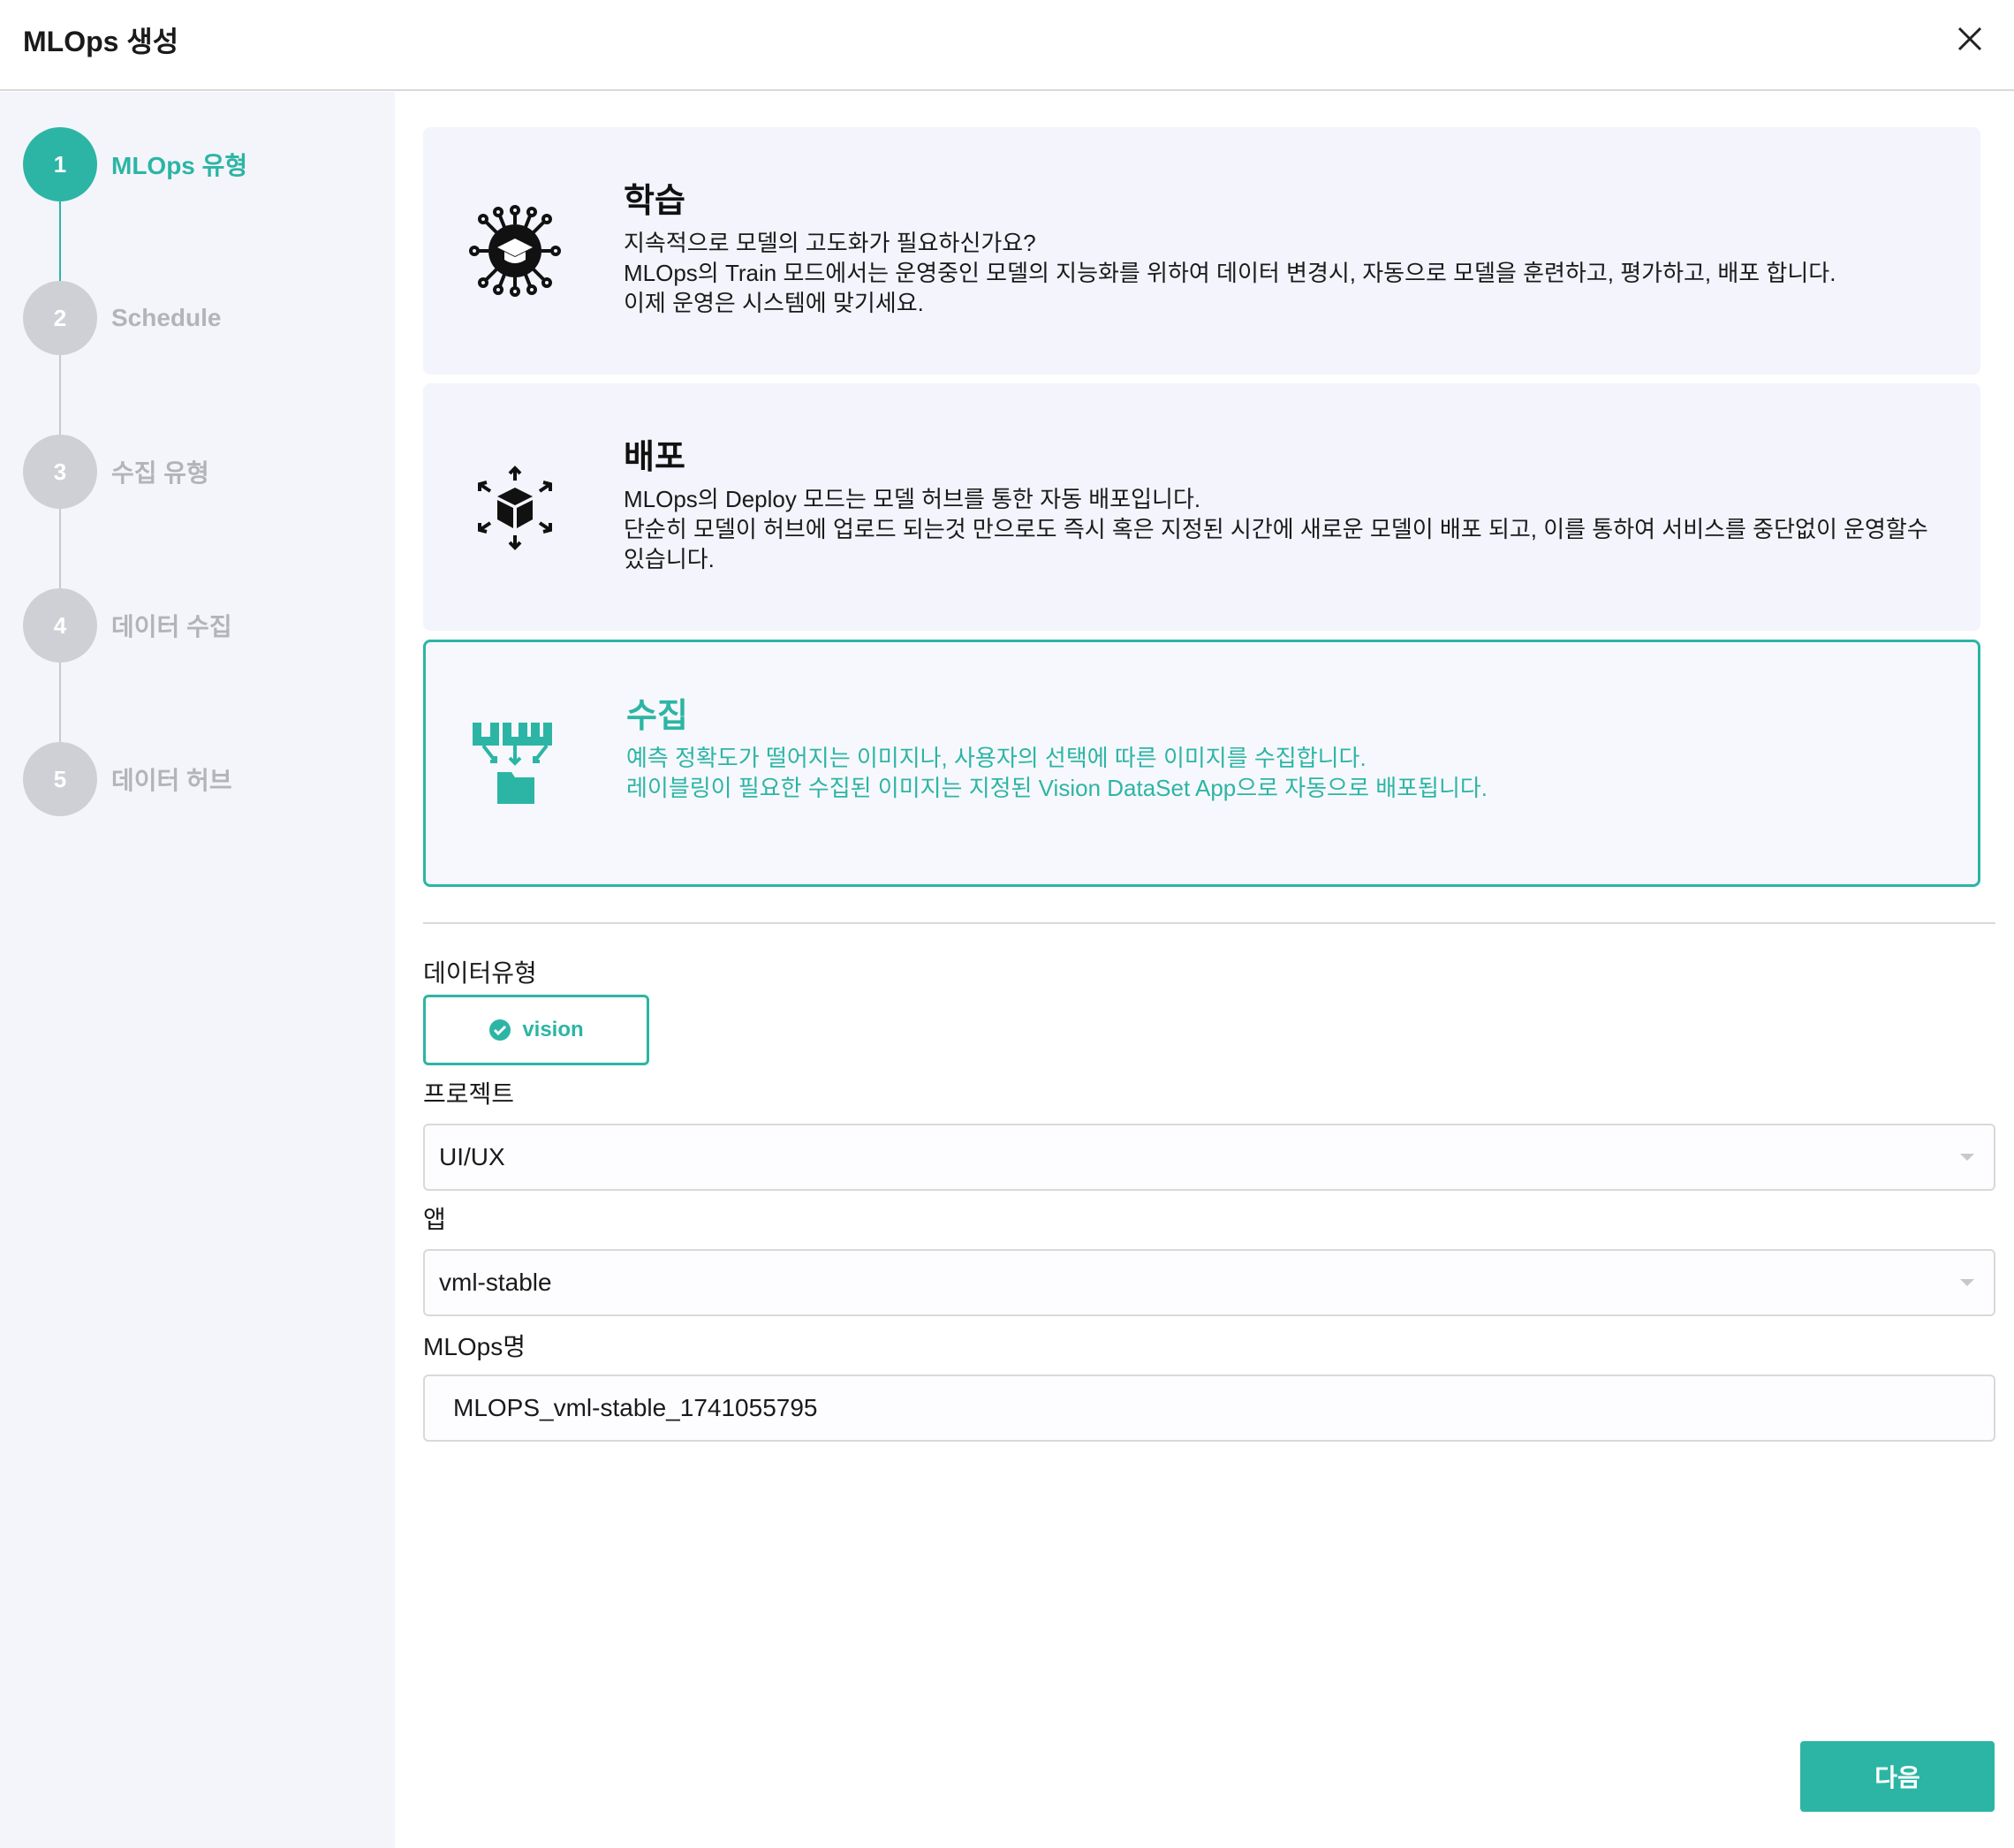 The height and width of the screenshot is (1848, 2014). What do you see at coordinates (60, 164) in the screenshot?
I see `step-number: 1` at bounding box center [60, 164].